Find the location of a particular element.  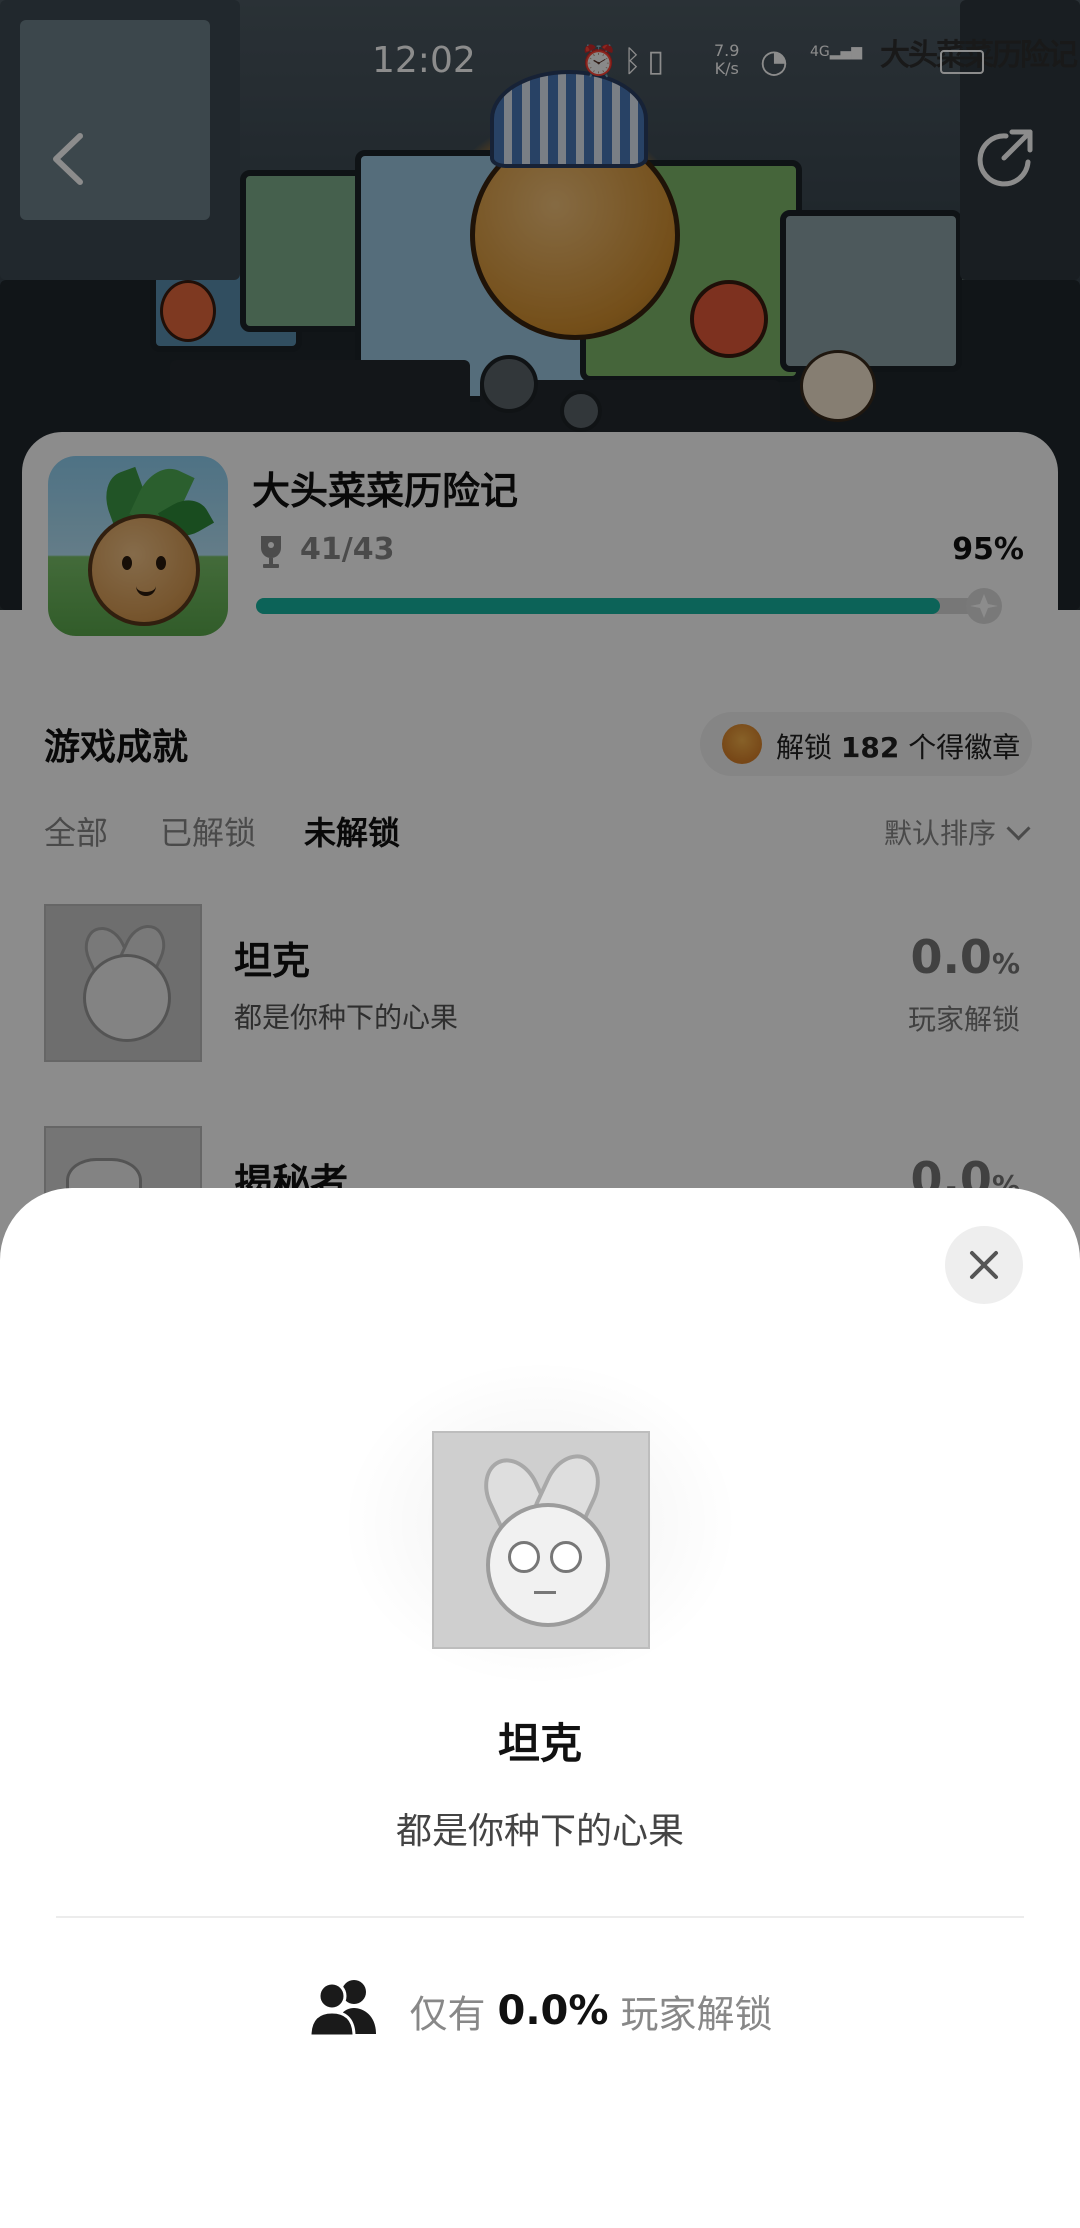

unlock-stats: 仅有 0.0% 玩家解锁 is located at coordinates (540, 2015).